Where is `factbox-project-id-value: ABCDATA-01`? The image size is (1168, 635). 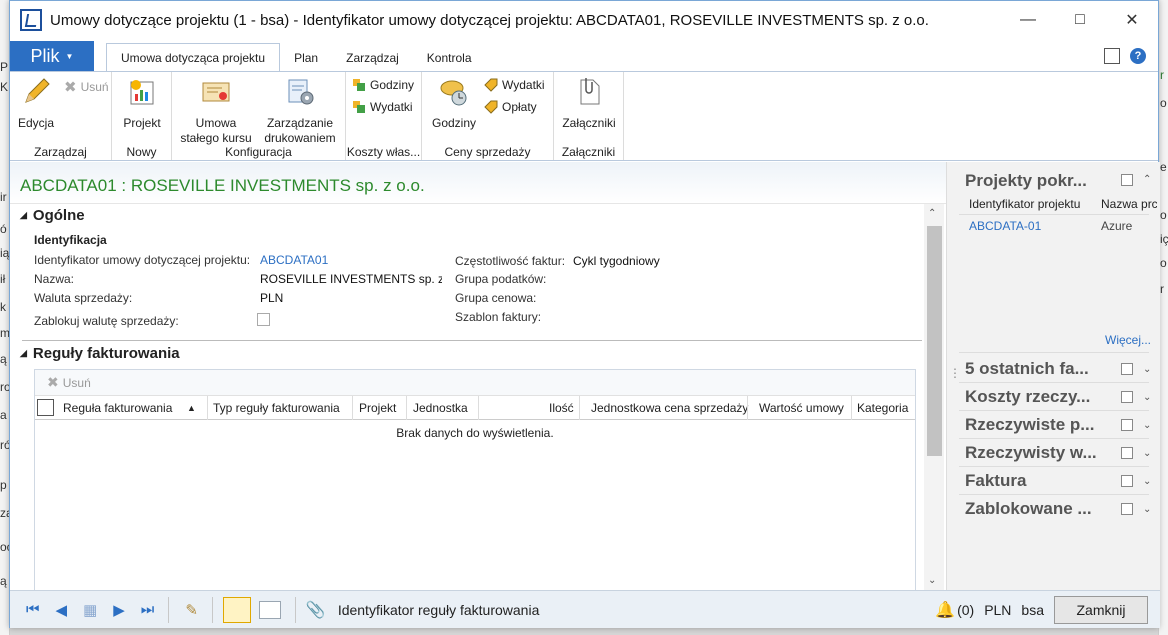 factbox-project-id-value: ABCDATA-01 is located at coordinates (1005, 226).